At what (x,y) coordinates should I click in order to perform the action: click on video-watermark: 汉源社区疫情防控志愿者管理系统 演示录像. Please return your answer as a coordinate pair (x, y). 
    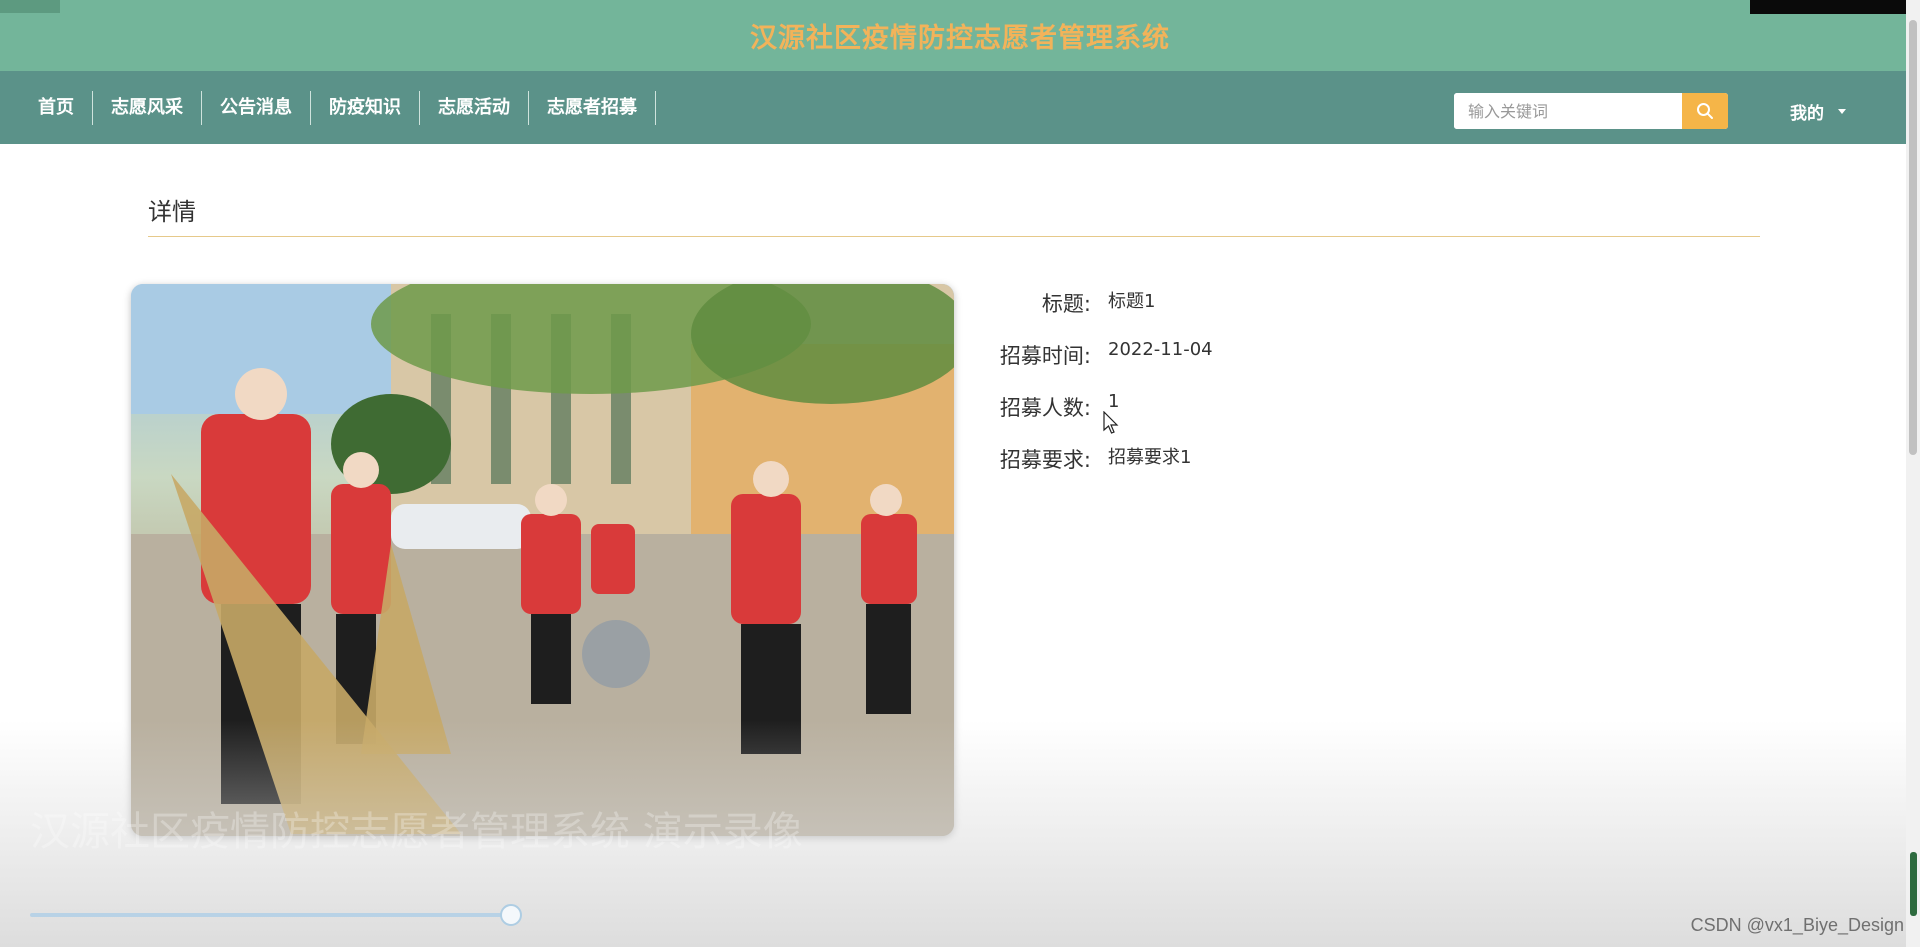
    Looking at the image, I should click on (416, 832).